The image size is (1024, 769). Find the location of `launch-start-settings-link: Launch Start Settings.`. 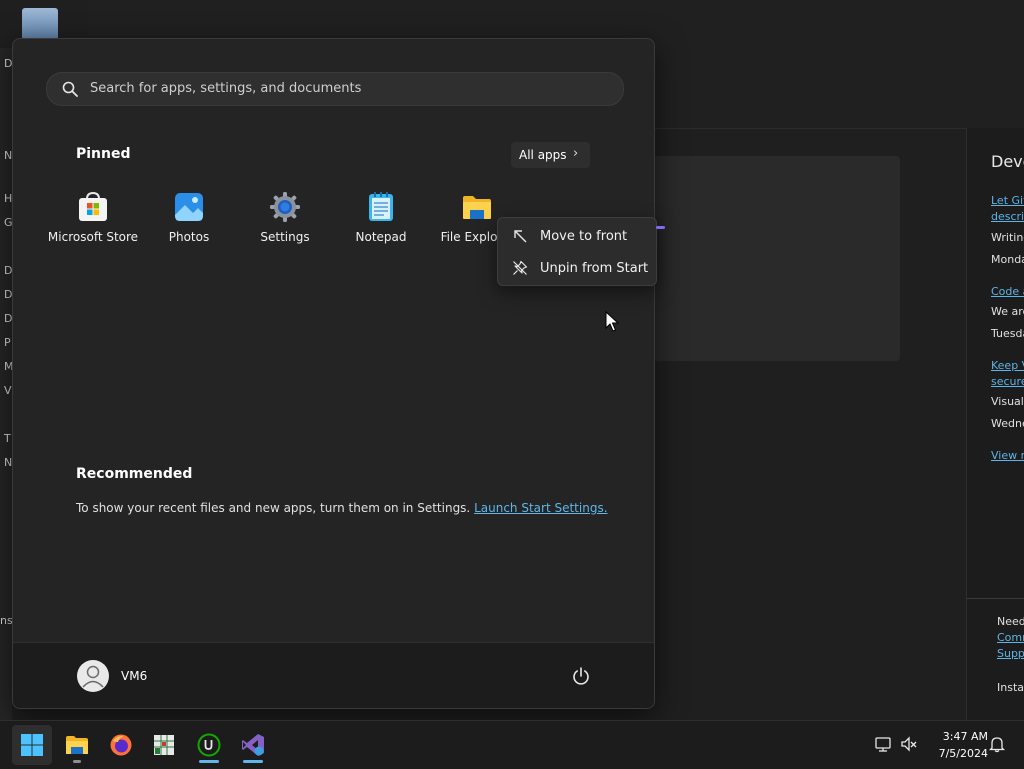

launch-start-settings-link: Launch Start Settings. is located at coordinates (540, 508).